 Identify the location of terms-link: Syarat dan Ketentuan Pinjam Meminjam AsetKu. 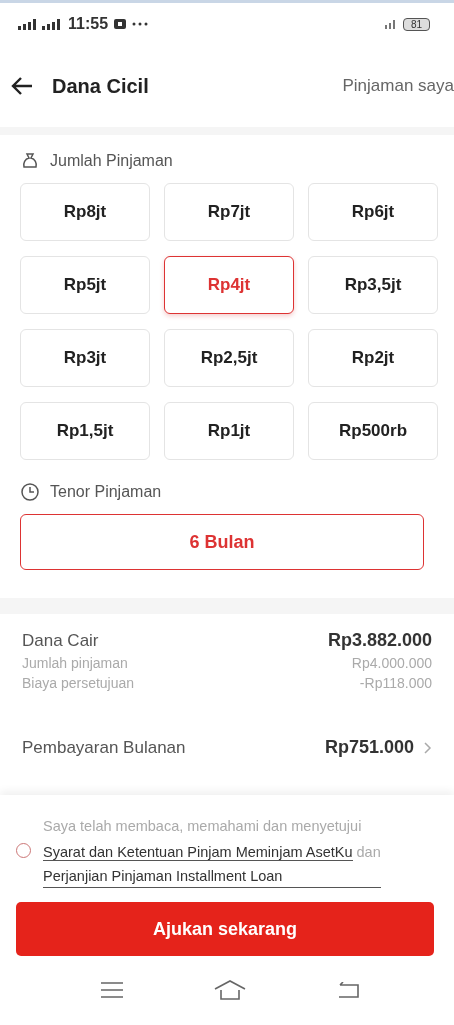
(198, 852).